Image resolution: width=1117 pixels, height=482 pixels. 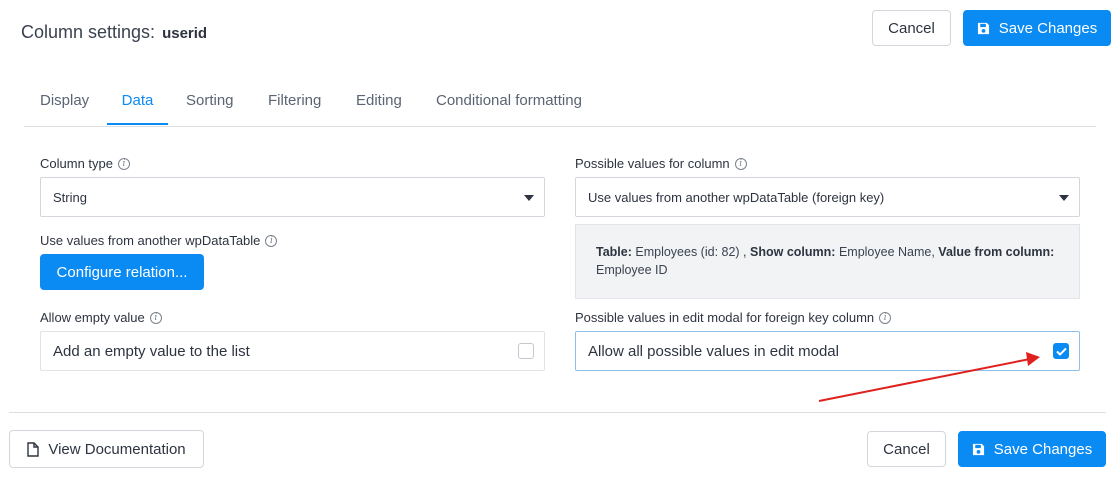 What do you see at coordinates (33, 449) in the screenshot?
I see `document-icon` at bounding box center [33, 449].